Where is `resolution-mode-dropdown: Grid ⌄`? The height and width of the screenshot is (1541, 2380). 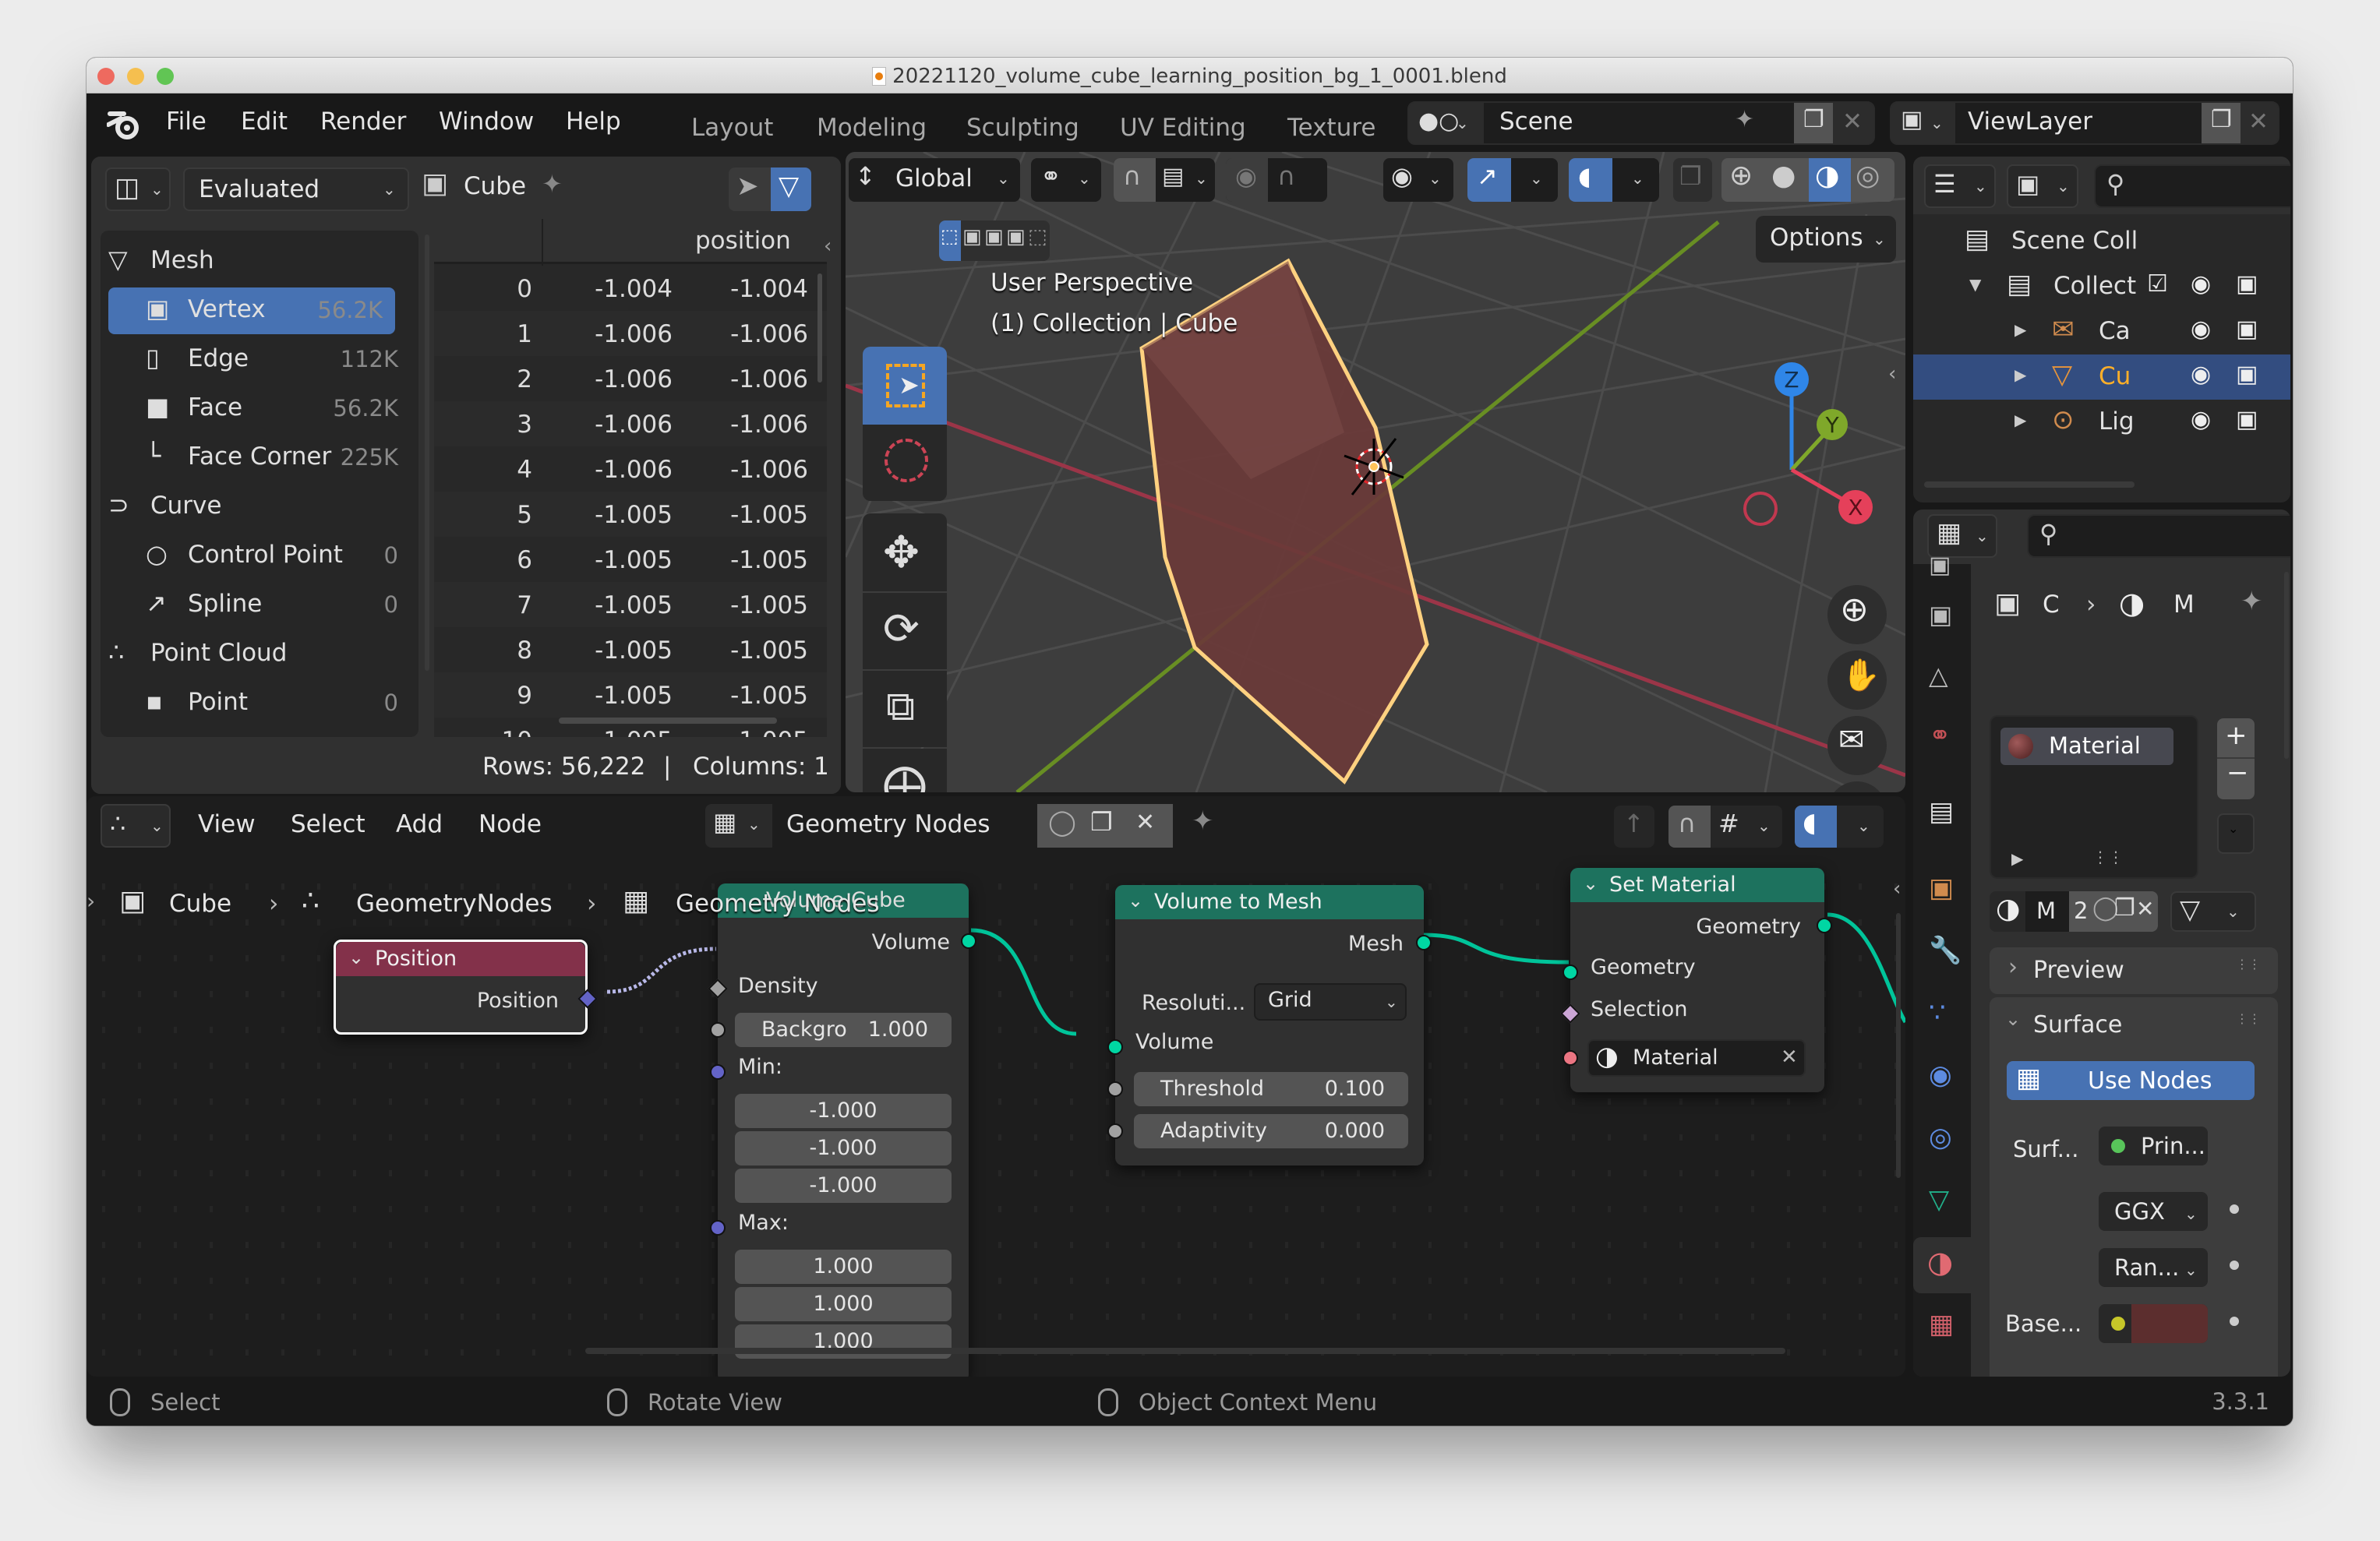
resolution-mode-dropdown: Grid ⌄ is located at coordinates (1331, 1002).